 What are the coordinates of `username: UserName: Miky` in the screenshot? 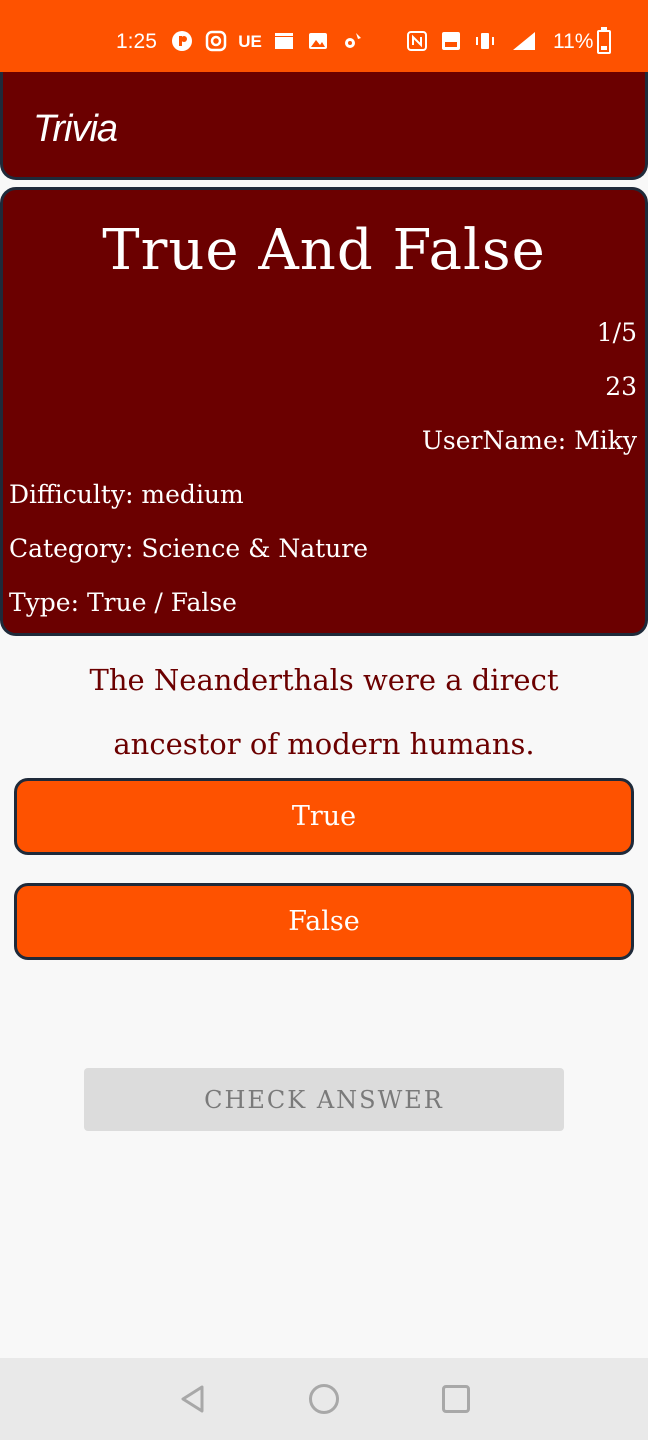 It's located at (529, 440).